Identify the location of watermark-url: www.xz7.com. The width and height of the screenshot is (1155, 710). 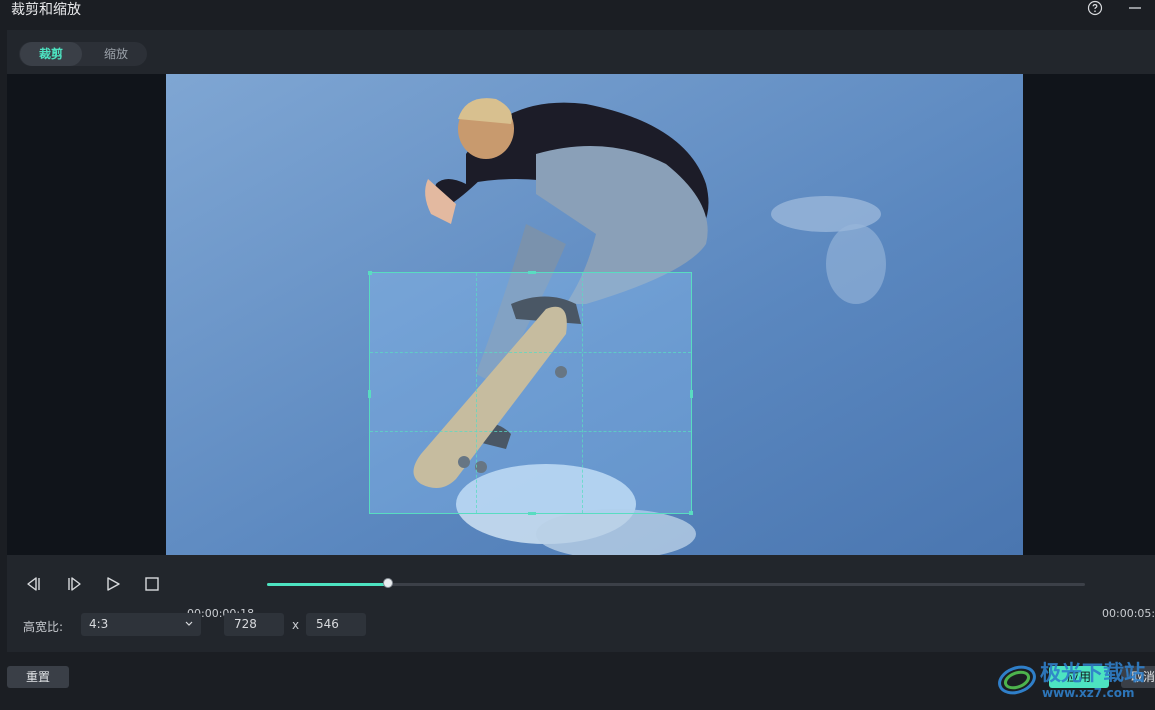
(1088, 693).